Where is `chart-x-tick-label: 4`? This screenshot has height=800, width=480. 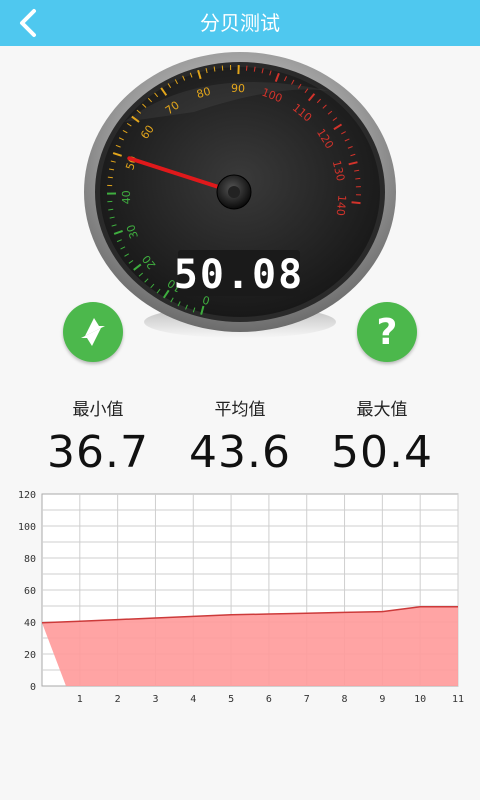
chart-x-tick-label: 4 is located at coordinates (193, 699).